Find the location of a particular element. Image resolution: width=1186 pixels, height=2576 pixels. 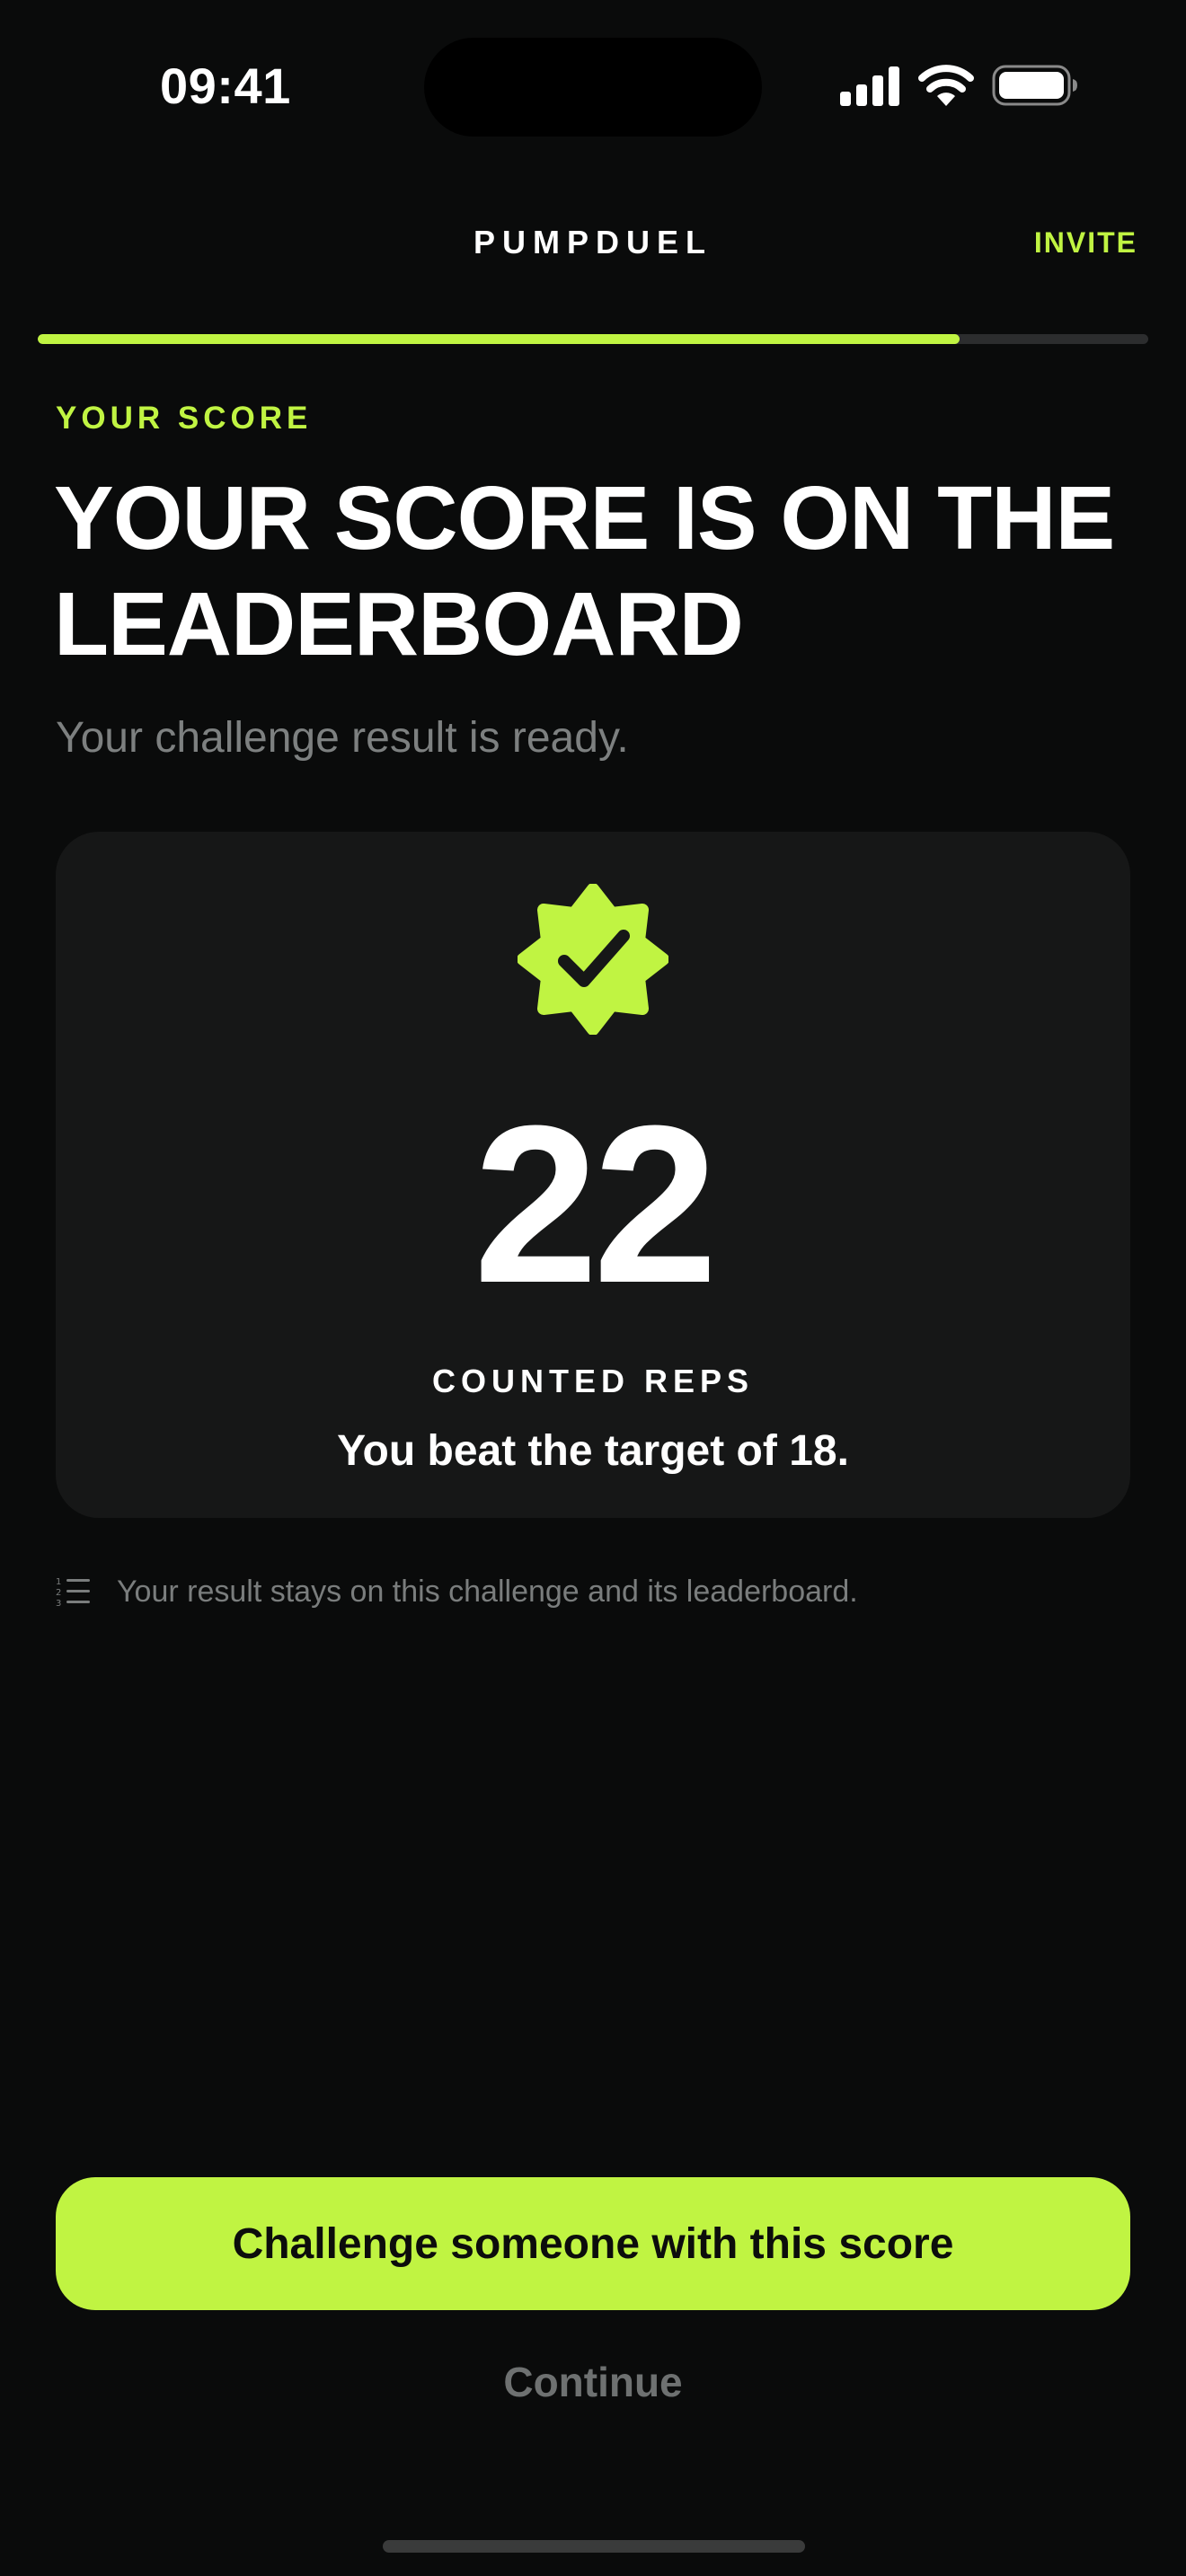

progress-fill is located at coordinates (499, 339).